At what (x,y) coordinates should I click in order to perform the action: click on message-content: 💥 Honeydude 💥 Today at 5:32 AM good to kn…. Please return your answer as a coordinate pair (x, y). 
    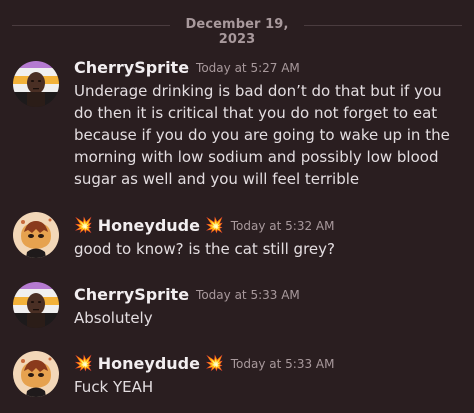
    Looking at the image, I should click on (269, 238).